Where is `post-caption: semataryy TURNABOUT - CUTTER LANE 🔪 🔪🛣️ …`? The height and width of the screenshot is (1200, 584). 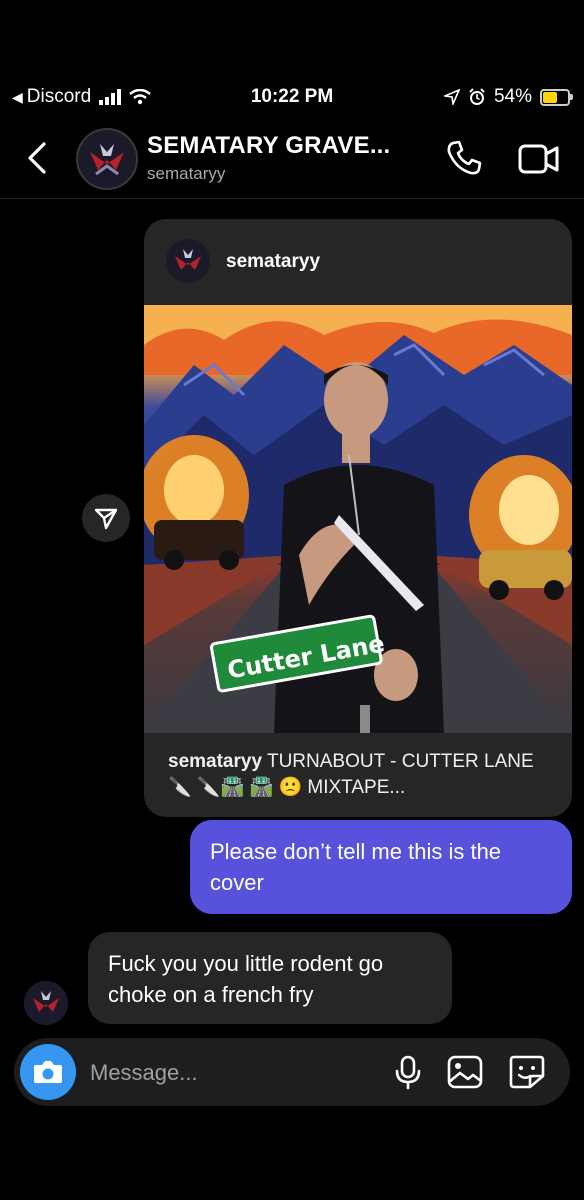 post-caption: semataryy TURNABOUT - CUTTER LANE 🔪 🔪🛣️ … is located at coordinates (358, 775).